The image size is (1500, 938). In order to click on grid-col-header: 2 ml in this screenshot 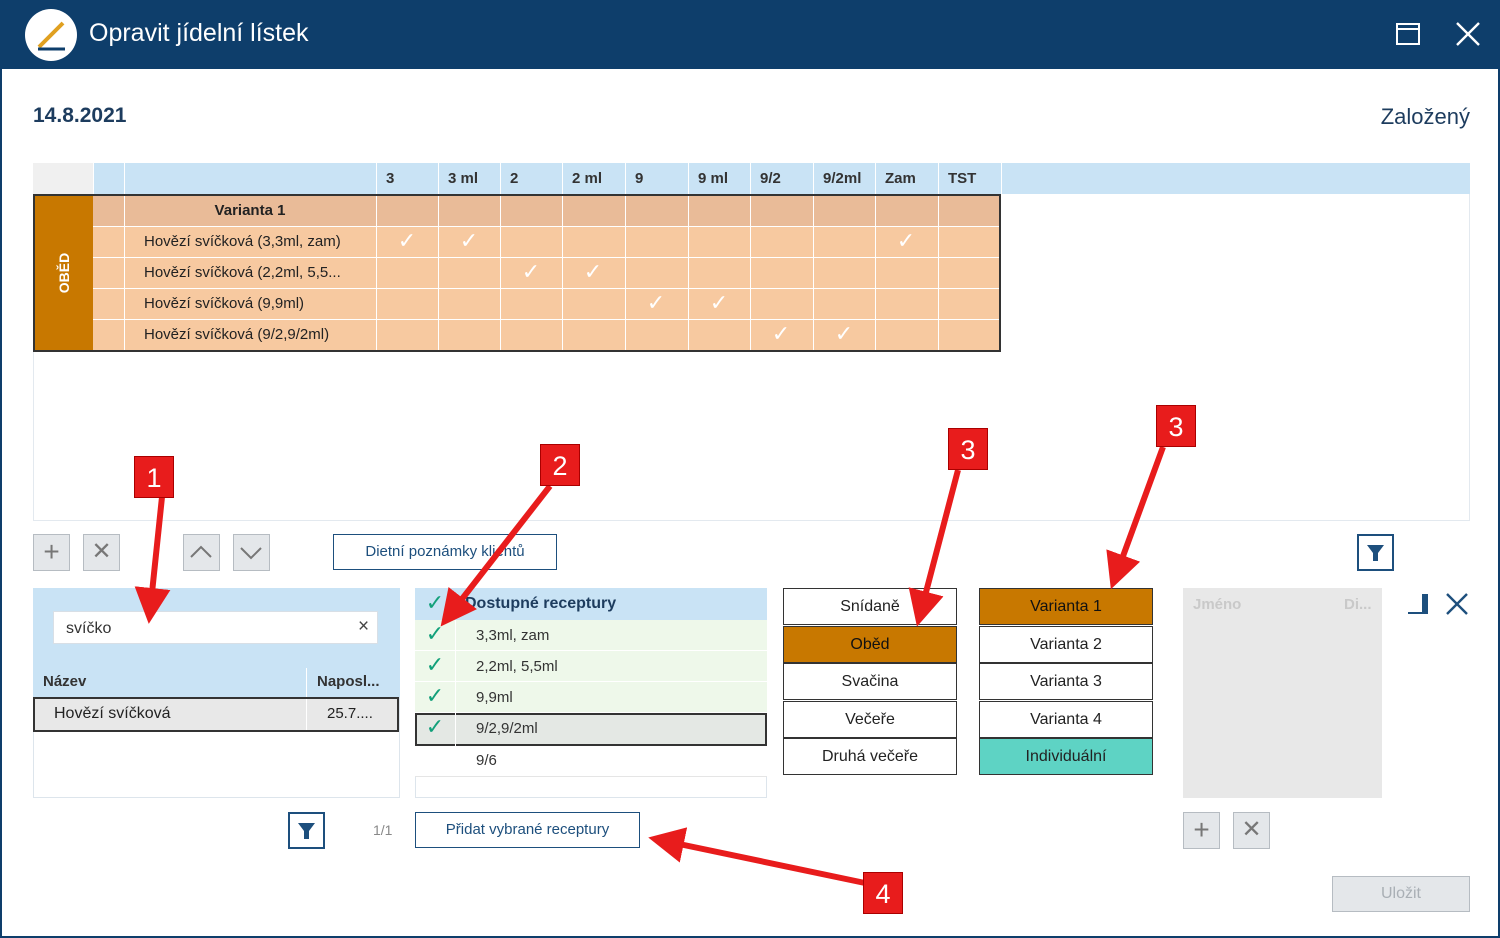, I will do `click(593, 178)`.